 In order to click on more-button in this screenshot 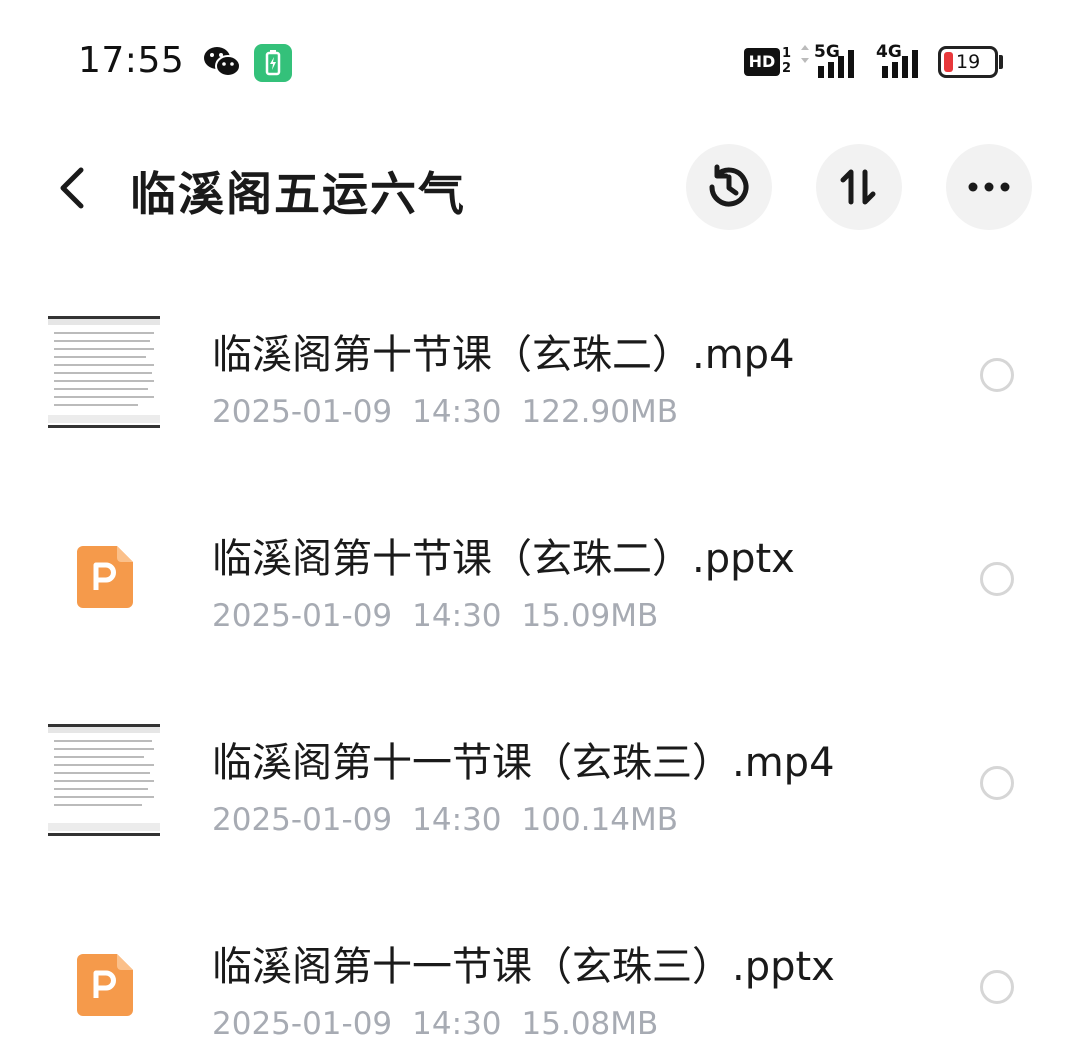, I will do `click(989, 187)`.